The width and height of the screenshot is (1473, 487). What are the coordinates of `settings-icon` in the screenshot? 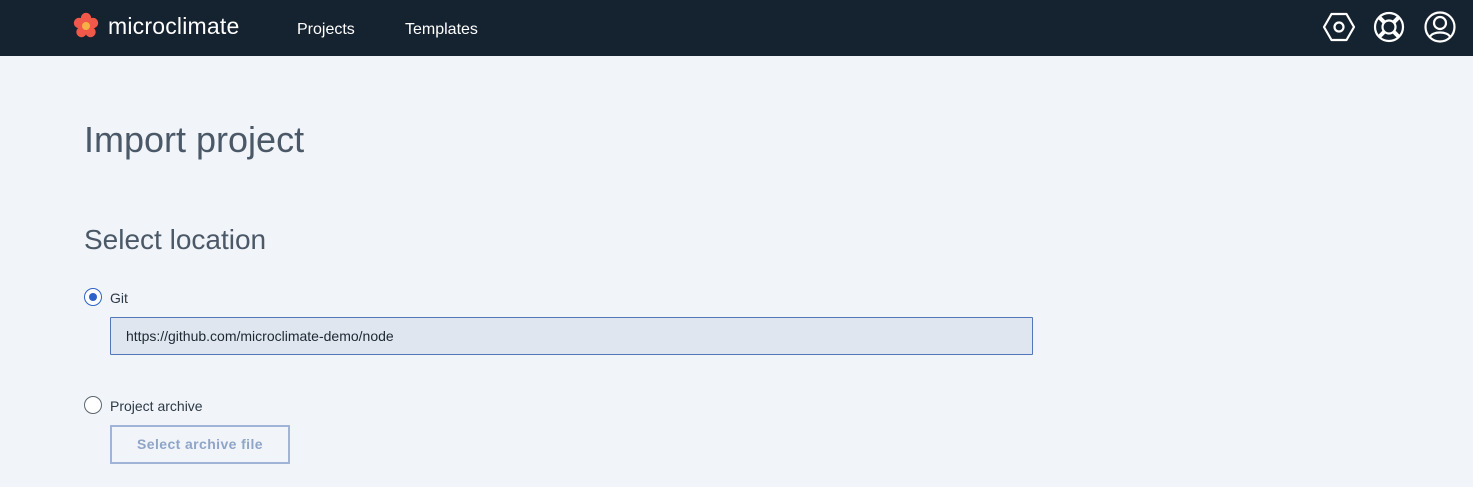 It's located at (1339, 27).